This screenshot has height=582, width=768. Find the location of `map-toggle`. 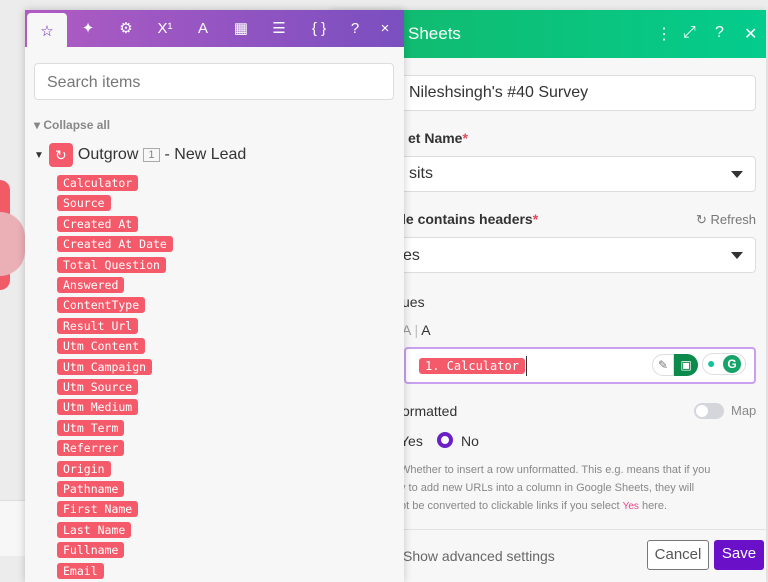

map-toggle is located at coordinates (709, 411).